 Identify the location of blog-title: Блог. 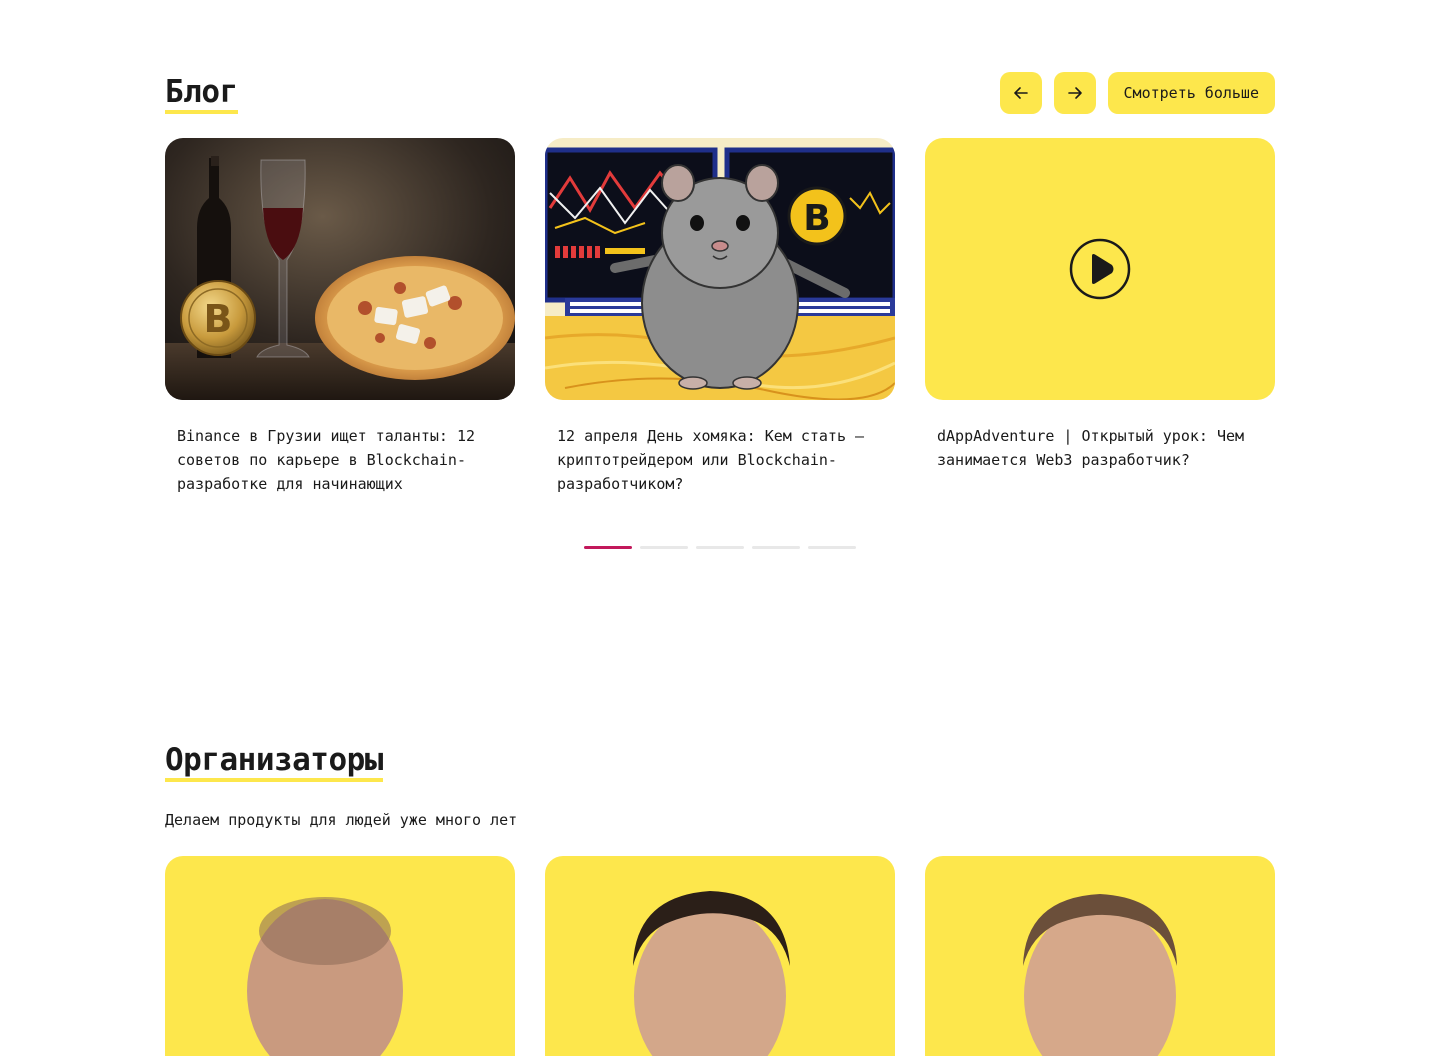
(201, 93).